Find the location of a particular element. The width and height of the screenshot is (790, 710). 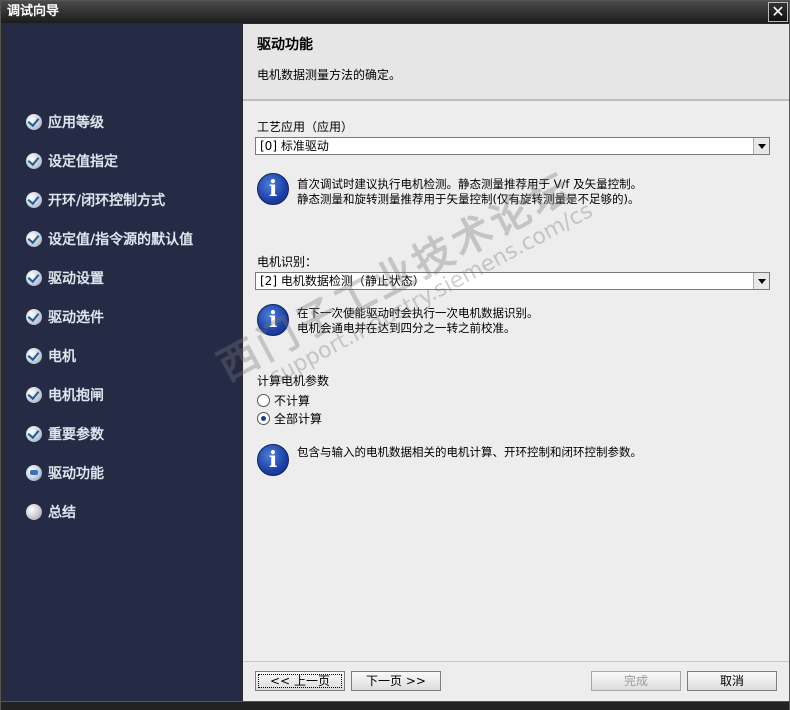

sidebar-item-label: 开环/闭环控制方式 is located at coordinates (107, 201).